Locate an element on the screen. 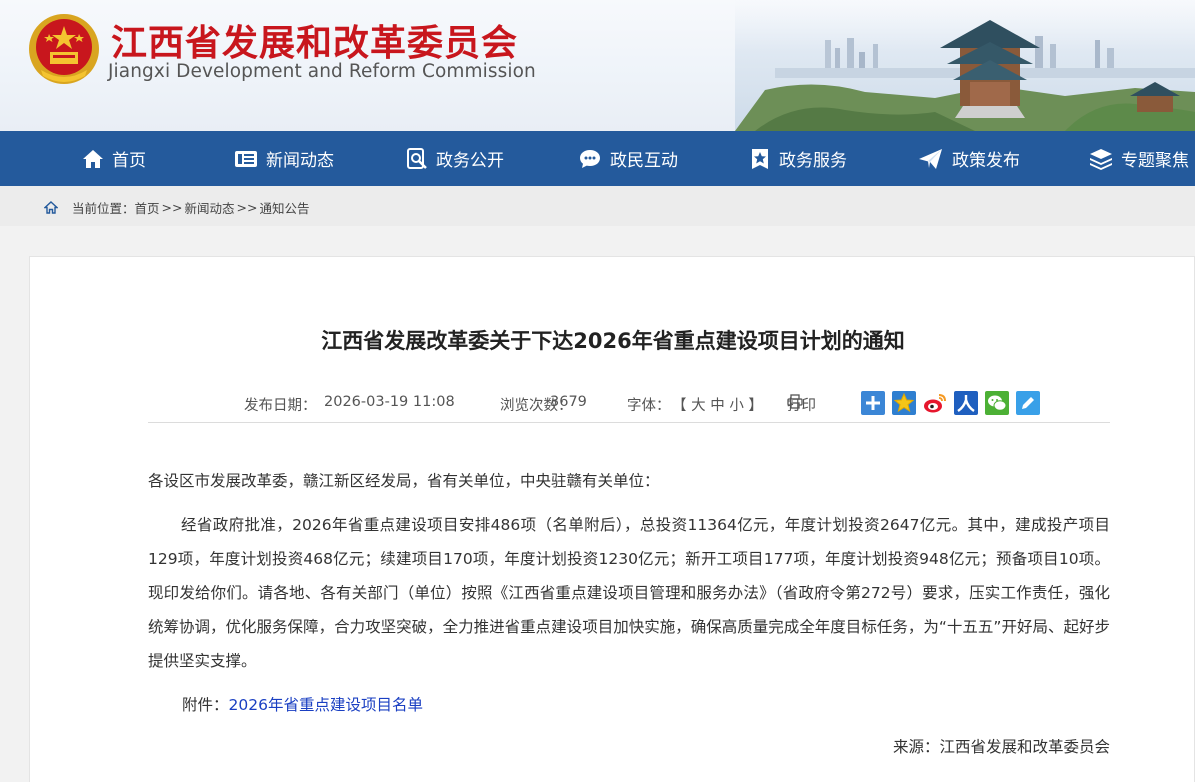 The width and height of the screenshot is (1195, 782). breadcrumb-prefix: 当前位置： is located at coordinates (103, 208).